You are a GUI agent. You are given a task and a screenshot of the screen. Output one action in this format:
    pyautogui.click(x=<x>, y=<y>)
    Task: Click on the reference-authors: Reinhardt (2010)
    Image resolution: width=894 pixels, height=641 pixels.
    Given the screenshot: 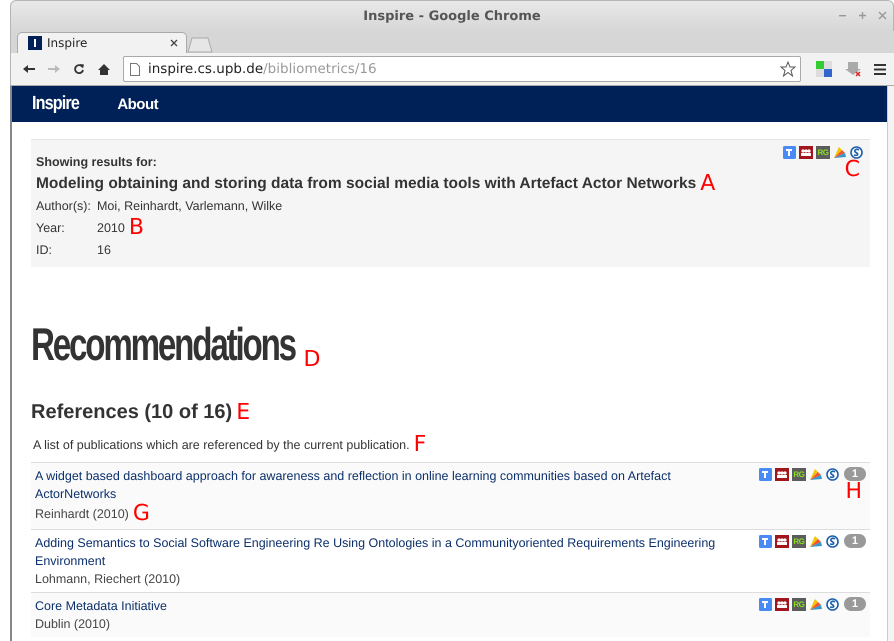 What is the action you would take?
    pyautogui.click(x=82, y=514)
    